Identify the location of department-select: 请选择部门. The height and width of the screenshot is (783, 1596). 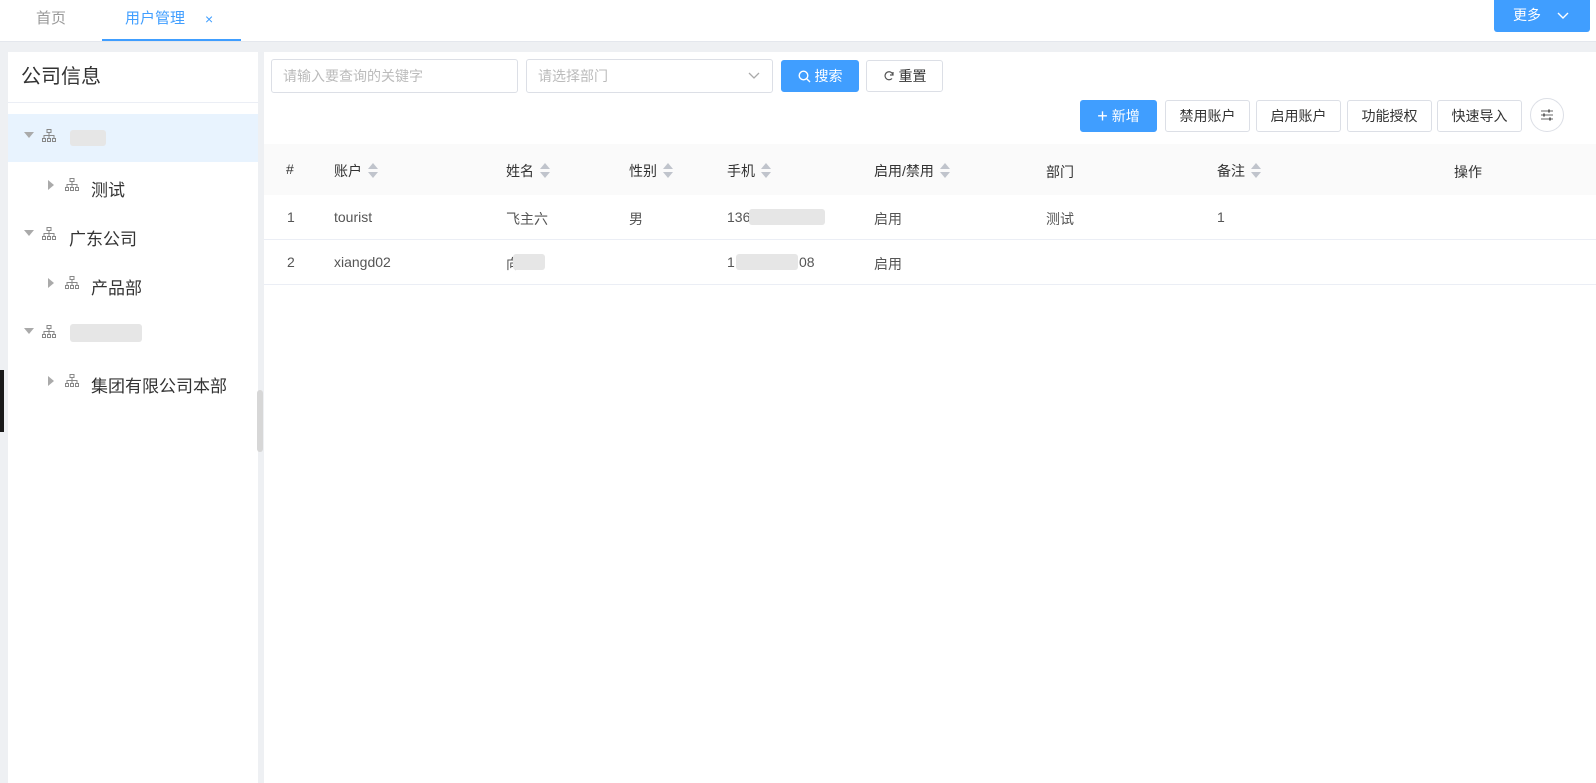
(649, 76).